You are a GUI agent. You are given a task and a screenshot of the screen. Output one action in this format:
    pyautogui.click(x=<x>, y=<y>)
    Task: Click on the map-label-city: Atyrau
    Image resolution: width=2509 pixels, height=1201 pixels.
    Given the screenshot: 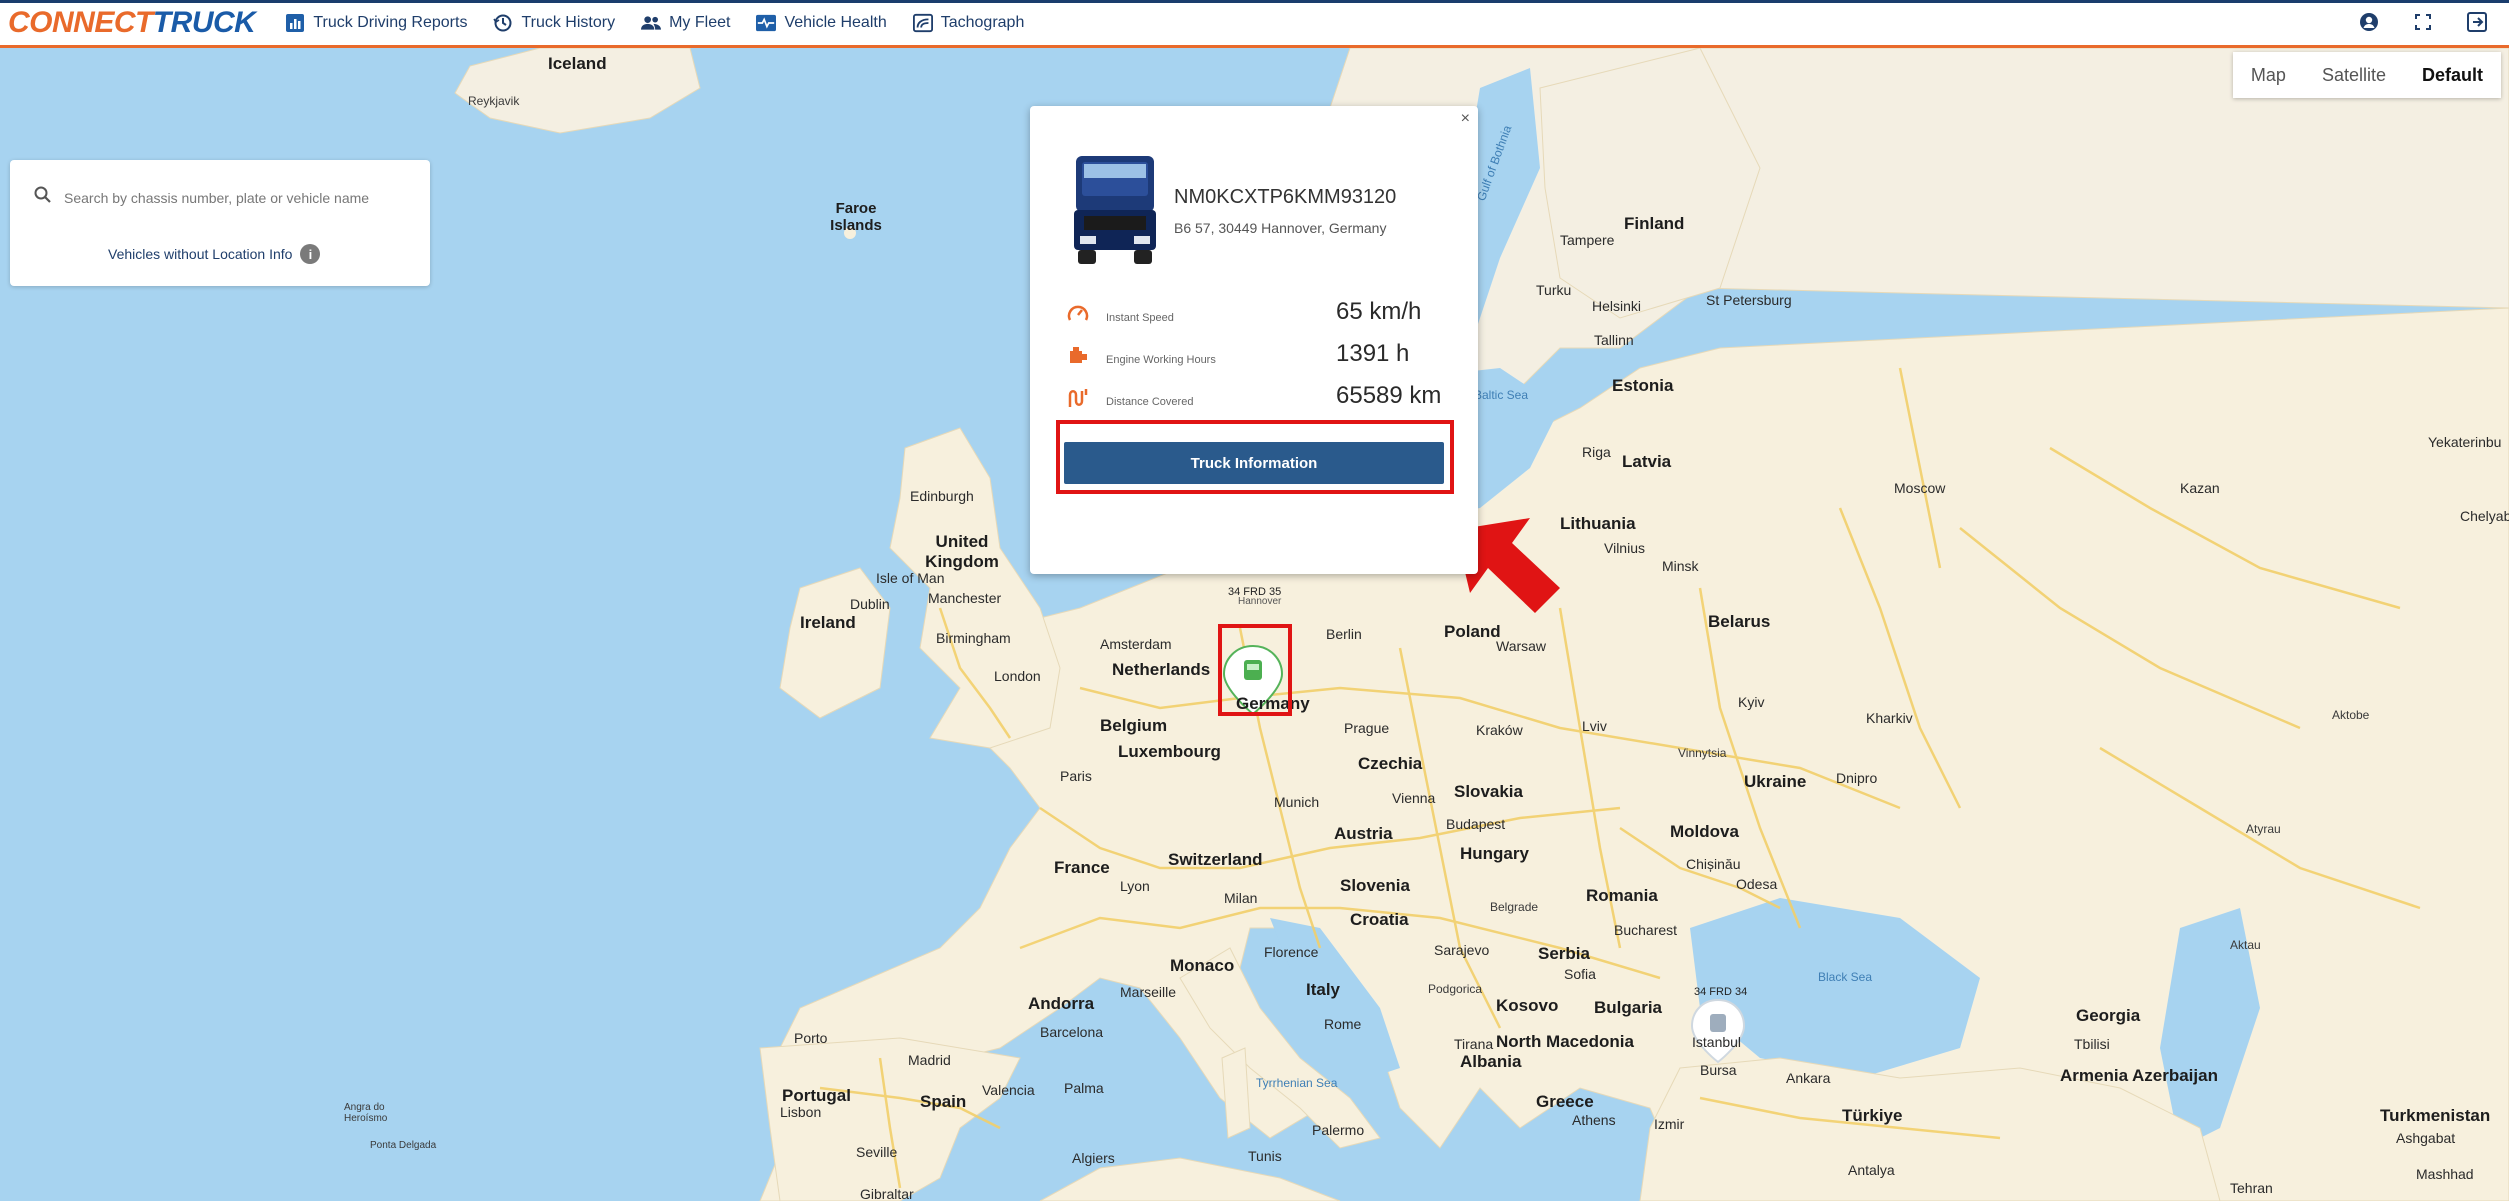 What is the action you would take?
    pyautogui.click(x=2263, y=829)
    